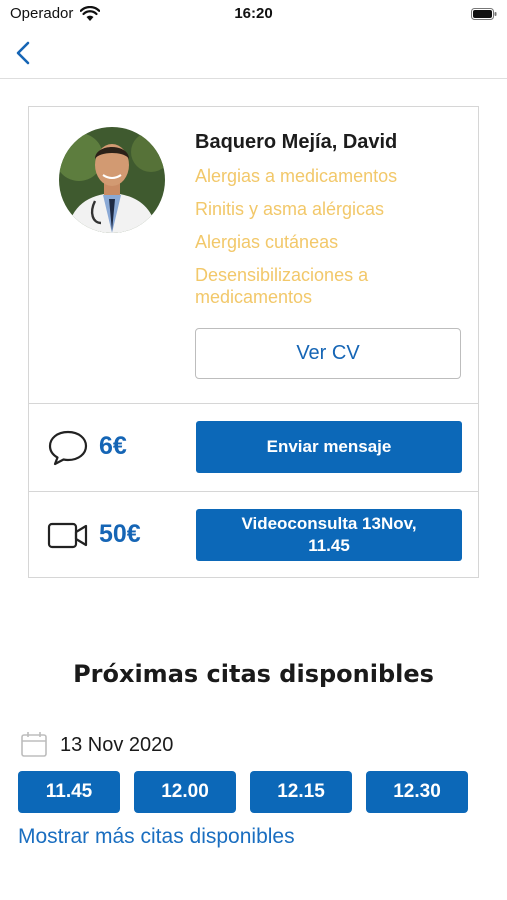 This screenshot has height=900, width=507. Describe the element at coordinates (112, 180) in the screenshot. I see `doctor-avatar` at that location.